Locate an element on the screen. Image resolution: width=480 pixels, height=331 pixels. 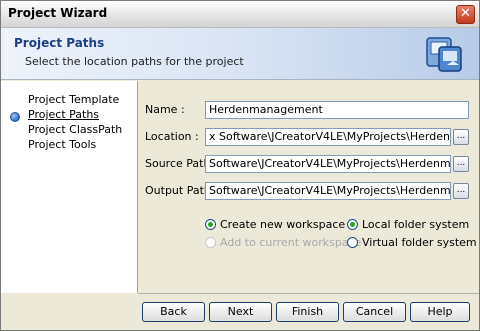
help-button: Help is located at coordinates (440, 312).